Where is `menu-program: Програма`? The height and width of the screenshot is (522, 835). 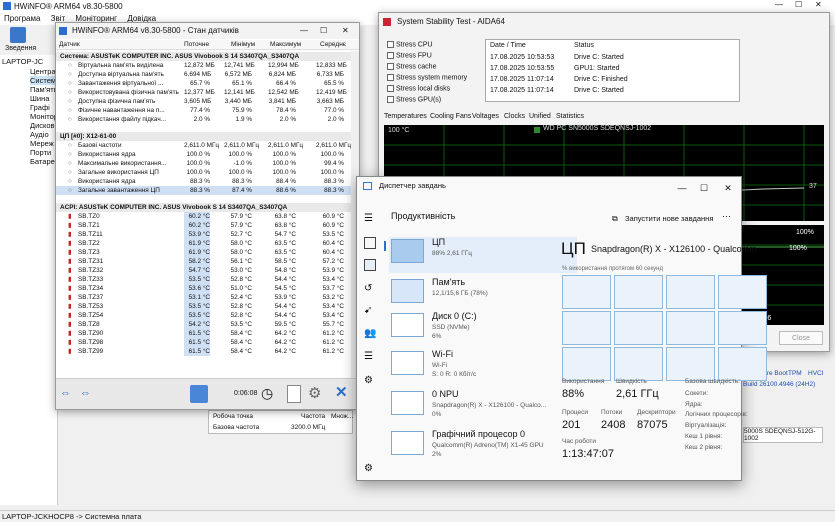 menu-program: Програма is located at coordinates (22, 19).